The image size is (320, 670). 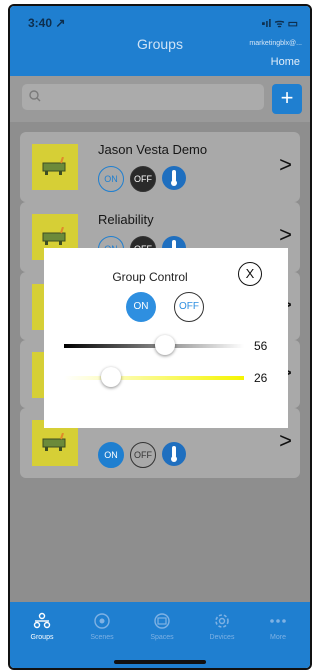 I want to click on tab-label: Devices, so click(x=222, y=637).